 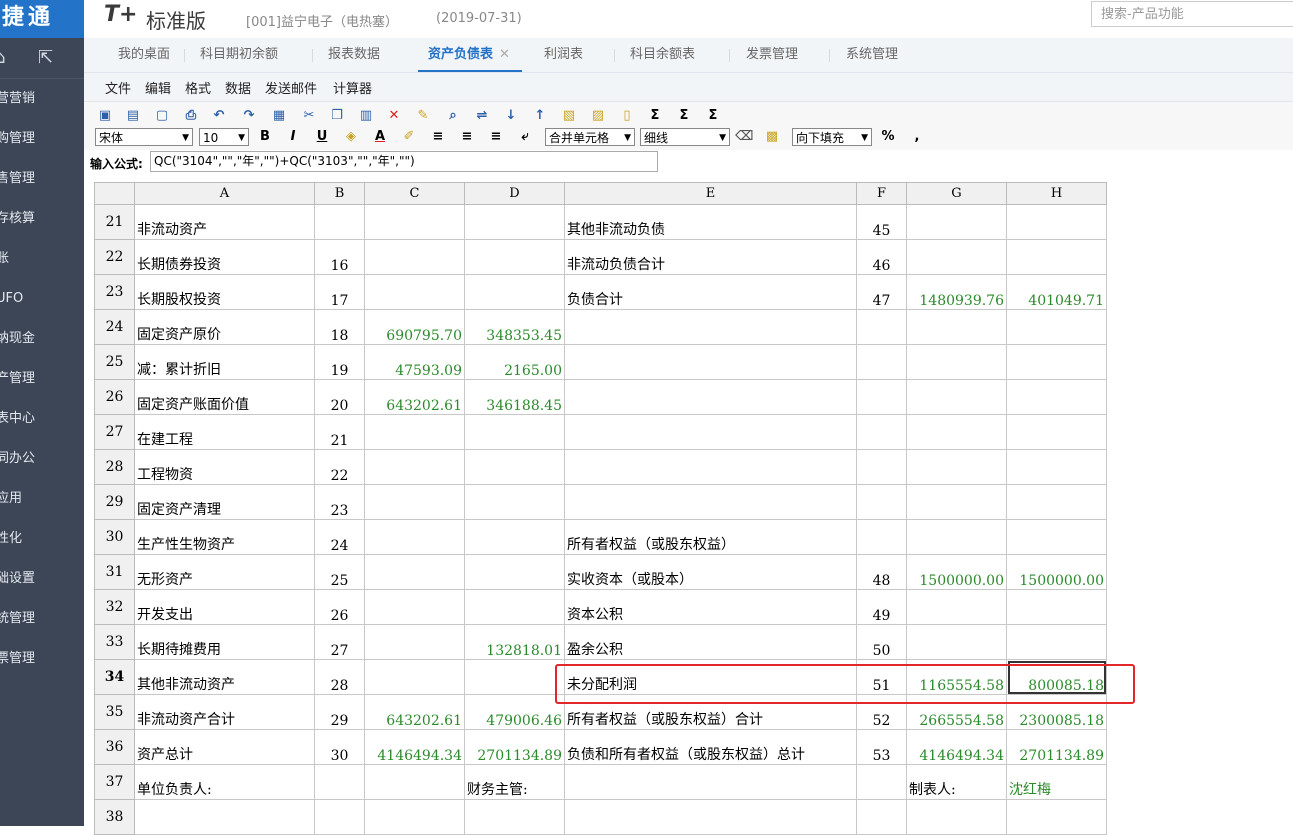 What do you see at coordinates (511, 116) in the screenshot?
I see `sort-asc-icon: ↓` at bounding box center [511, 116].